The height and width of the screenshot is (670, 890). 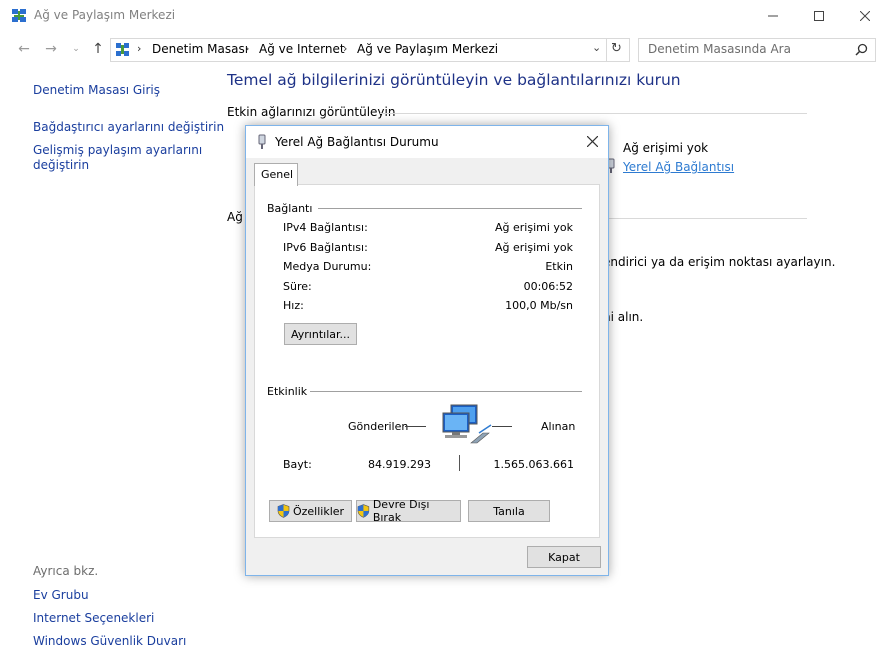 What do you see at coordinates (533, 464) in the screenshot?
I see `bytes-received-value: 1.565.063.661` at bounding box center [533, 464].